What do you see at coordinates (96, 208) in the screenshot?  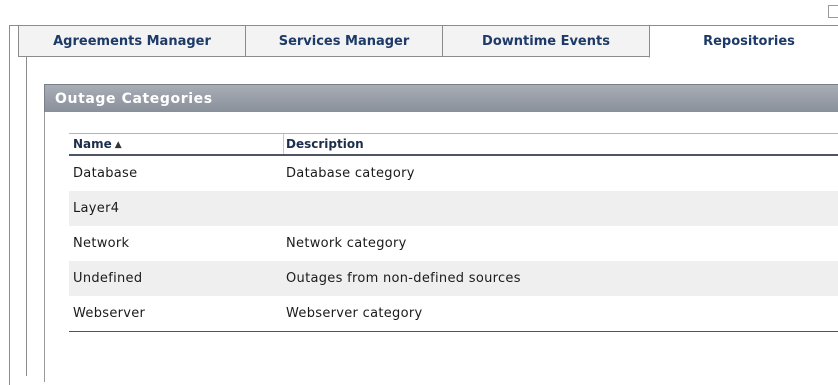 I see `cell-name: Layer4` at bounding box center [96, 208].